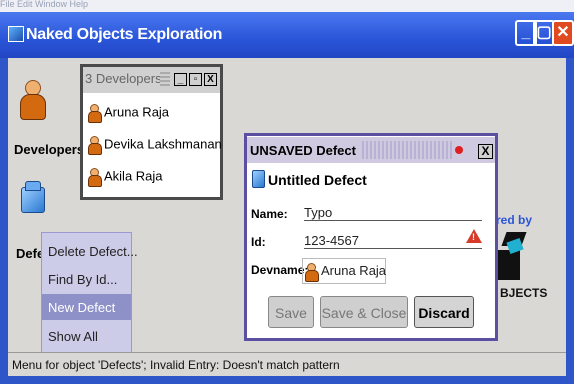 The height and width of the screenshot is (384, 574). I want to click on close-button: ✕, so click(563, 33).